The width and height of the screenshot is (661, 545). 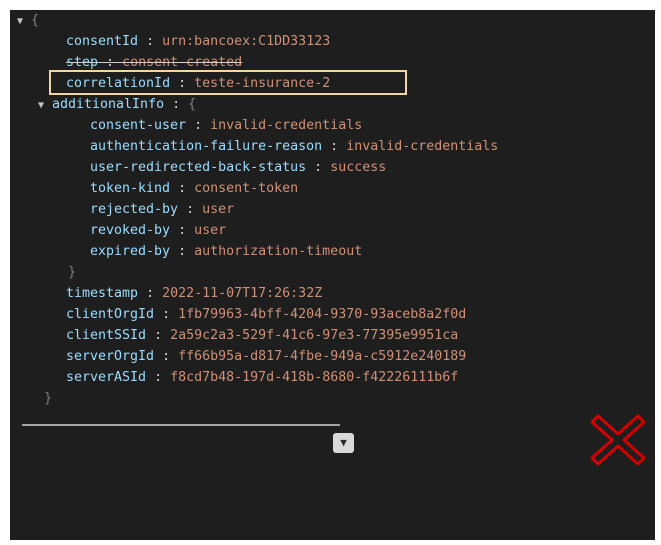 I want to click on object-close-brace: }, so click(x=72, y=272).